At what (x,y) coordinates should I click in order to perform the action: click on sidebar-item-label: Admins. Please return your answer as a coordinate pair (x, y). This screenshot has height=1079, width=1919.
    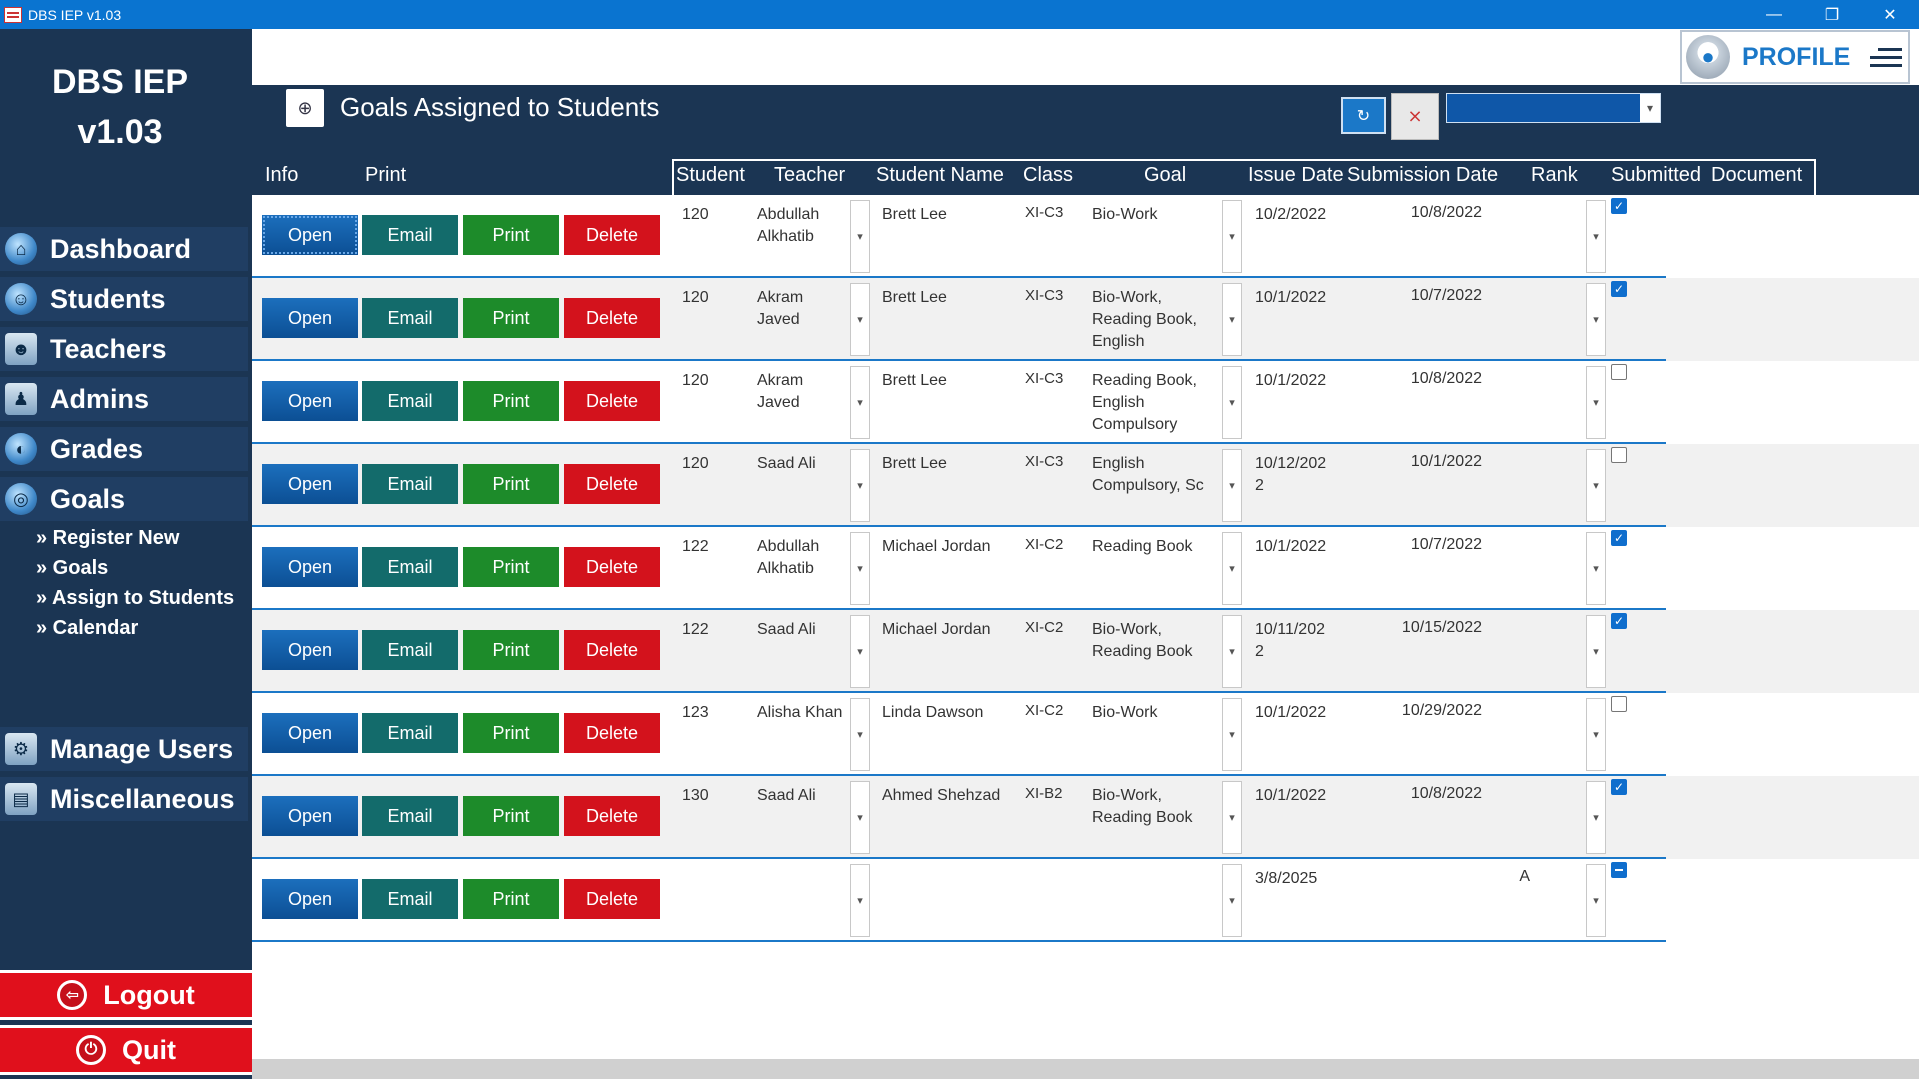
    Looking at the image, I should click on (100, 398).